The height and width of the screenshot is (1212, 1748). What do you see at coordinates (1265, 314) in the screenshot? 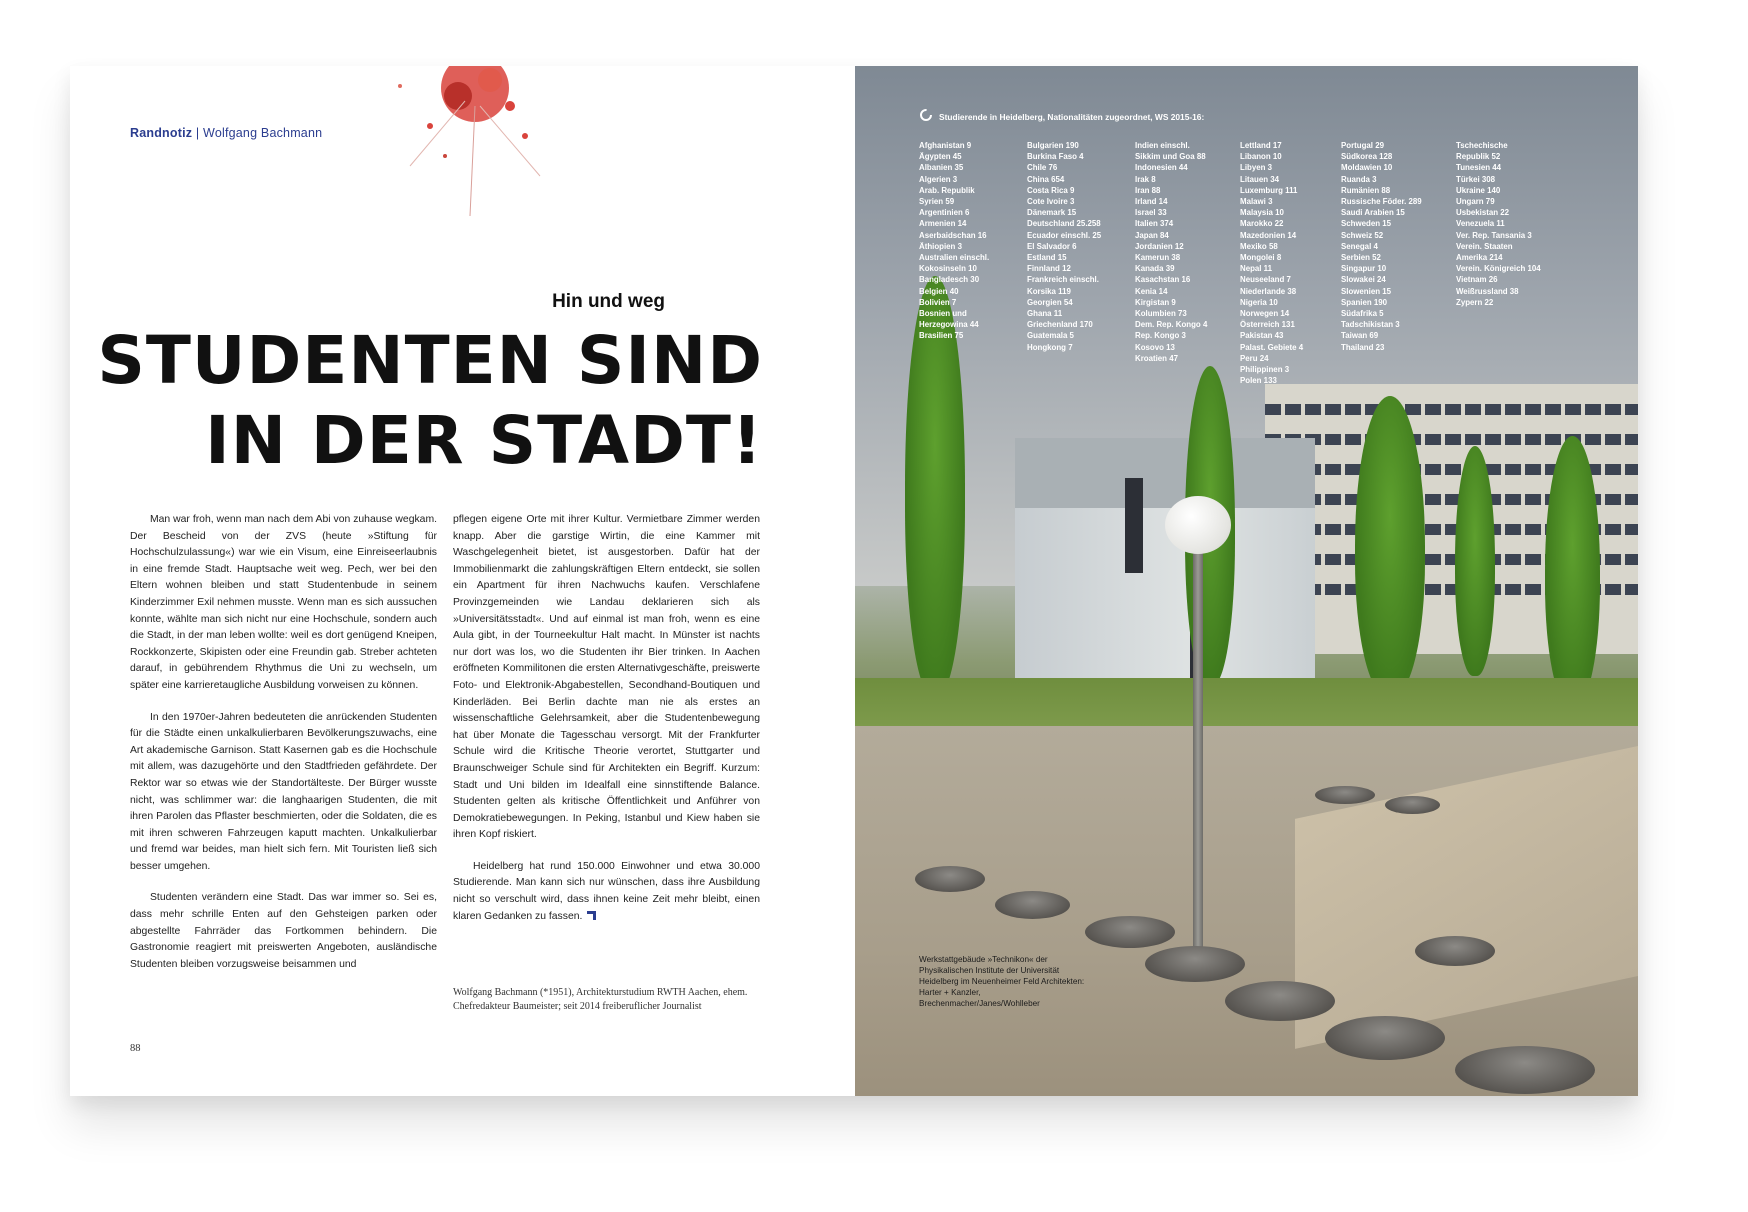
I see `stats-entry: Norwegen 14` at bounding box center [1265, 314].